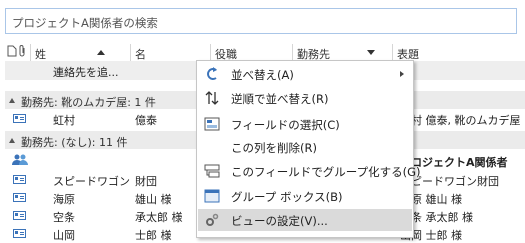 The image size is (525, 243). What do you see at coordinates (146, 120) in the screenshot?
I see `cell-first-name: 億泰` at bounding box center [146, 120].